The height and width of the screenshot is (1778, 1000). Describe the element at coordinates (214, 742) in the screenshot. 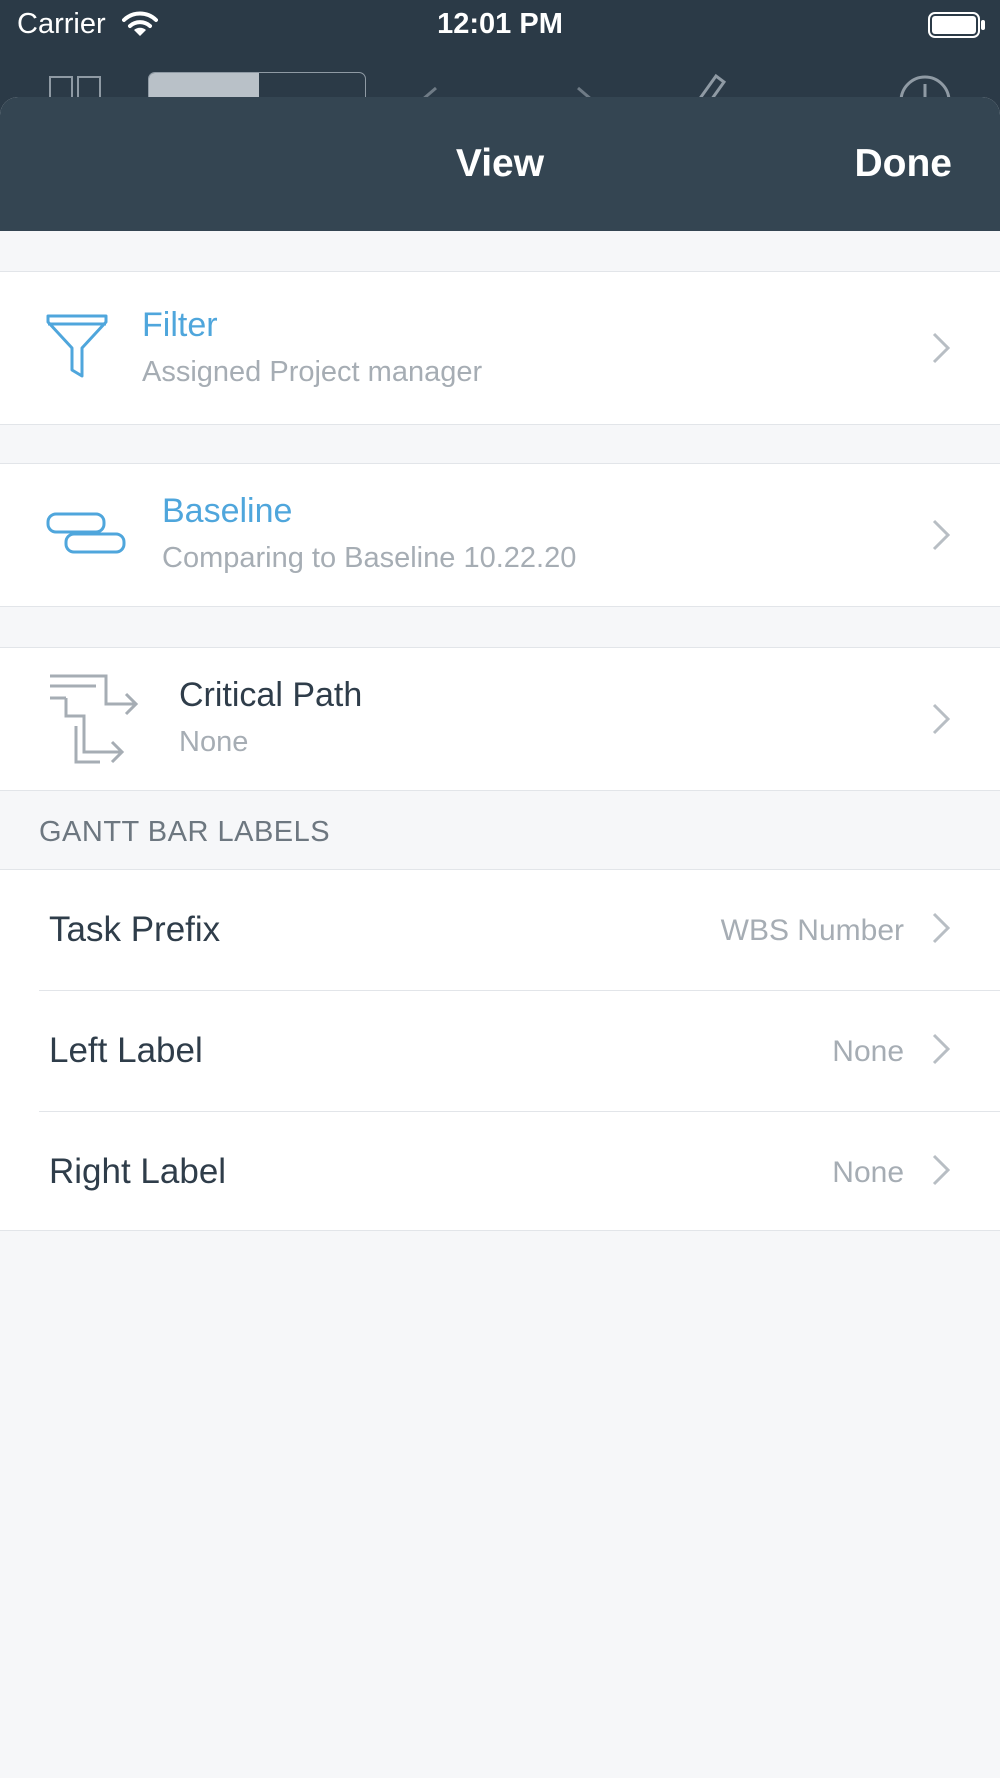

I see `critical-path-subtitle: None` at that location.